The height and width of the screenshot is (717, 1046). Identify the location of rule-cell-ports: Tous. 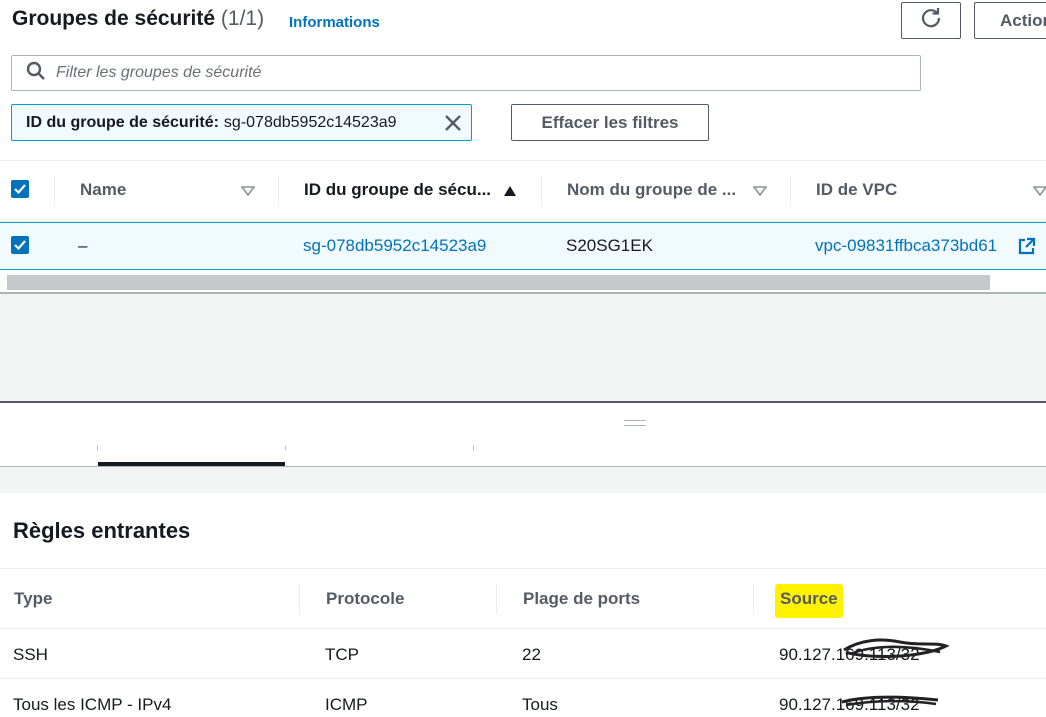
(540, 704).